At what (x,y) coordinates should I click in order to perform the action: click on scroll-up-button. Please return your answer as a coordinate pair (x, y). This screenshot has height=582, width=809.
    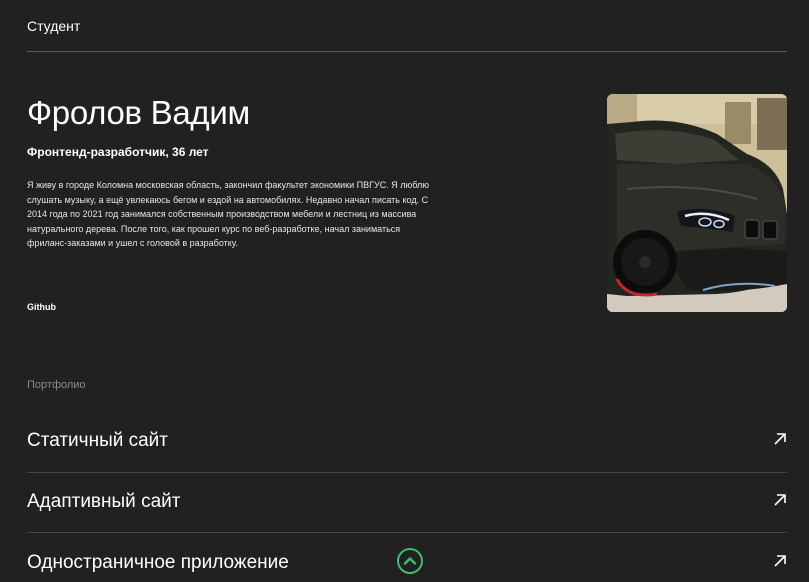
    Looking at the image, I should click on (410, 561).